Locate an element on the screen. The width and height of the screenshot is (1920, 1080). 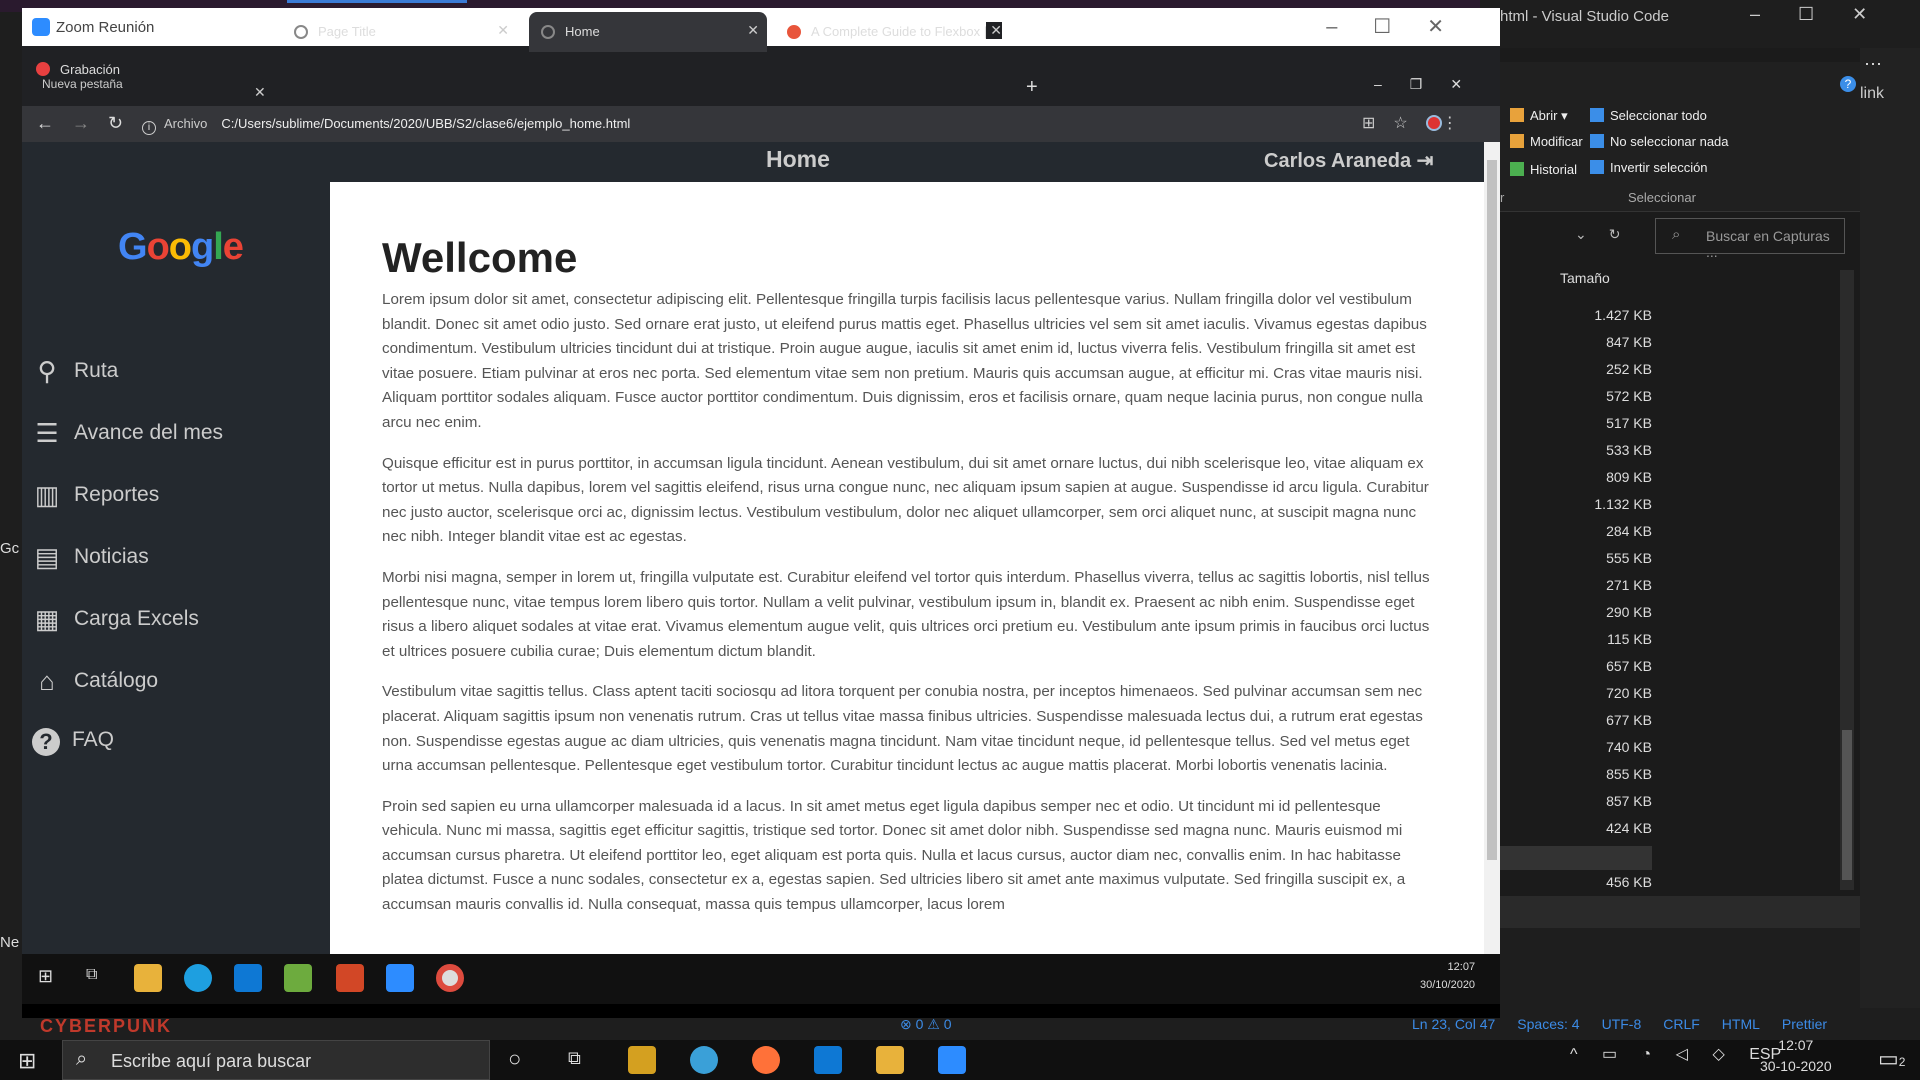
file-size: 555 KB is located at coordinates (1606, 558).